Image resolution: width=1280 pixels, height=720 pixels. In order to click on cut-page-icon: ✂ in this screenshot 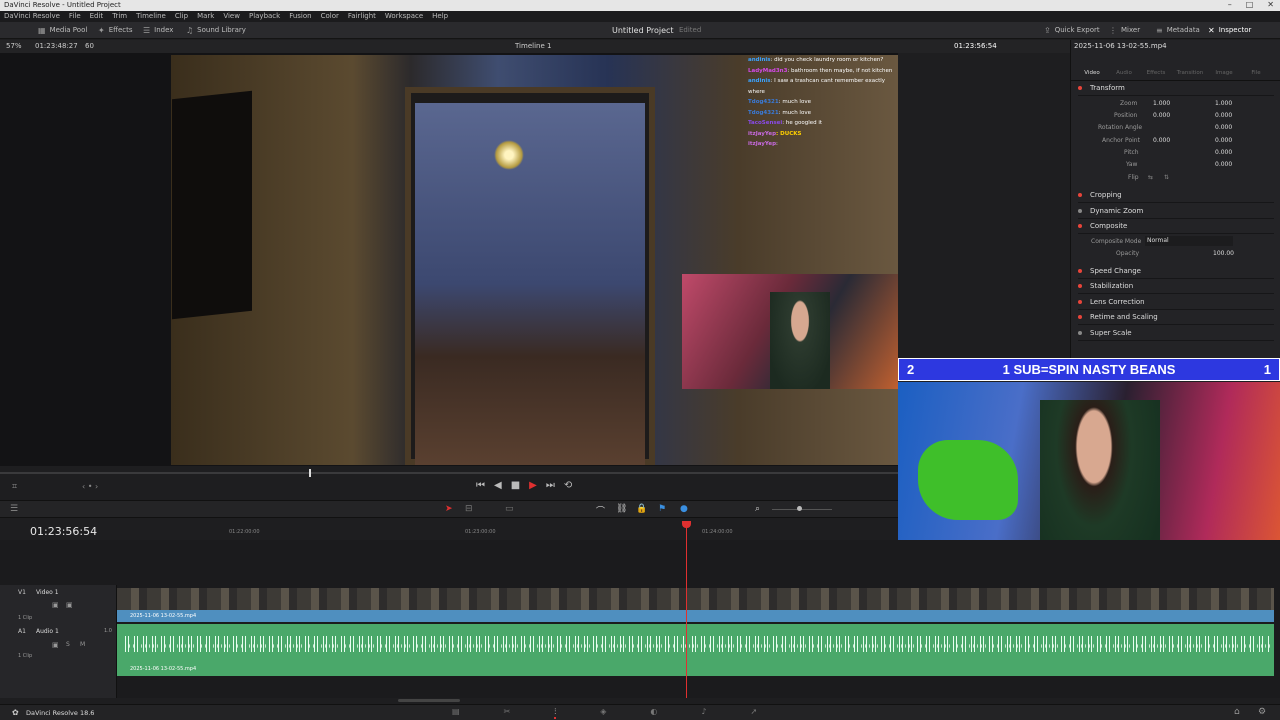, I will do `click(507, 713)`.